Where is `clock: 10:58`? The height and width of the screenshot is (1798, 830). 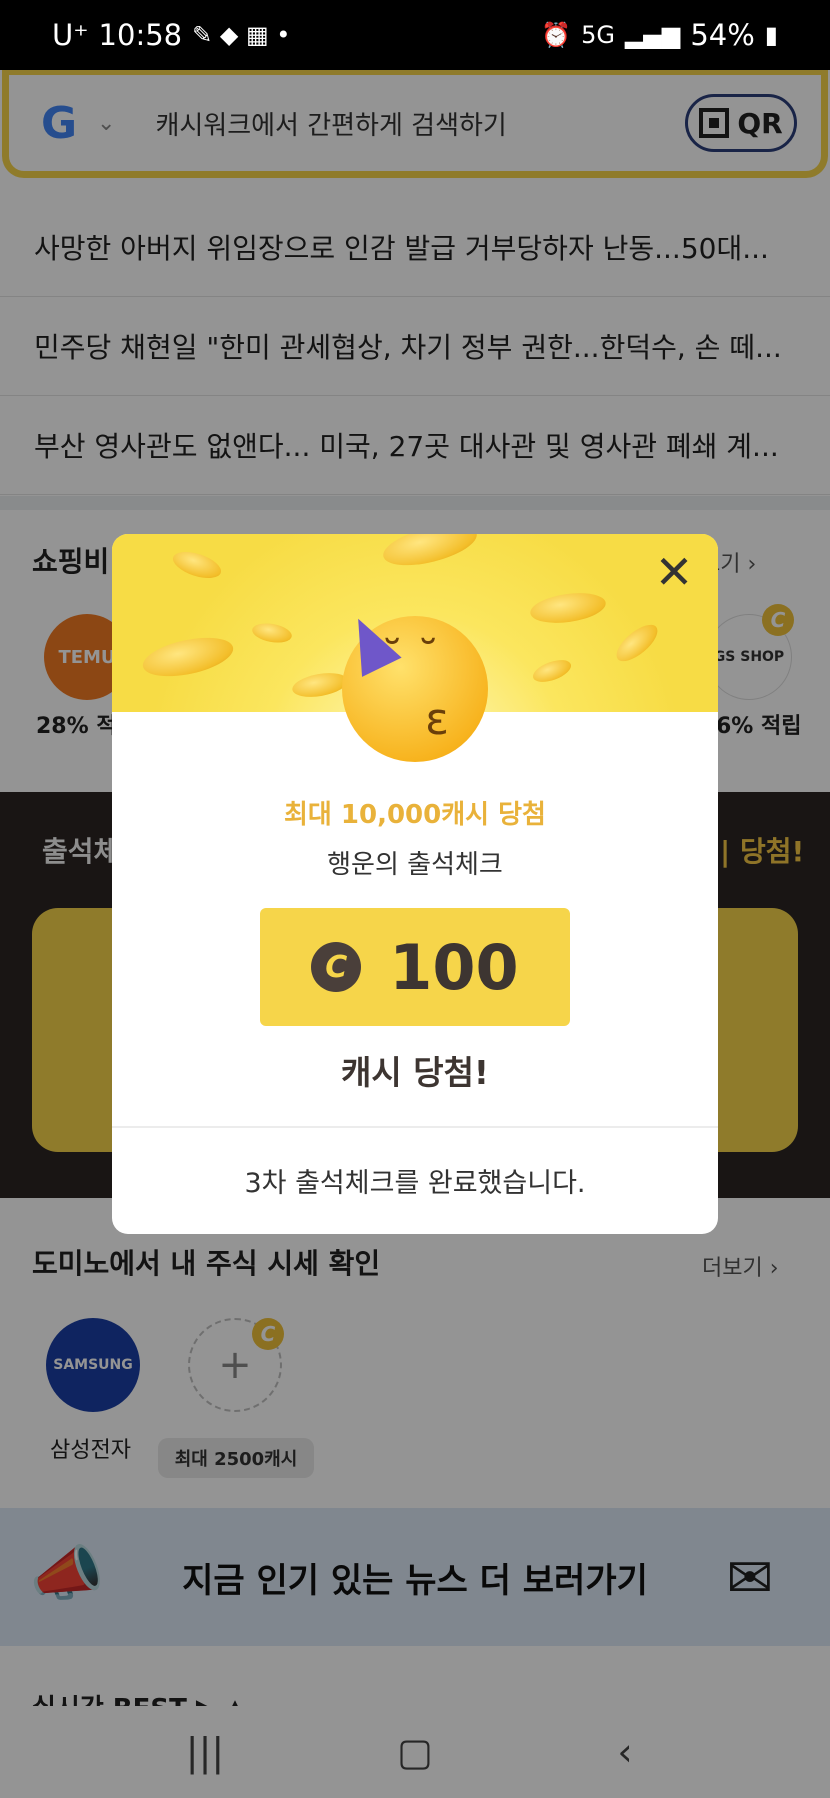
clock: 10:58 is located at coordinates (140, 35).